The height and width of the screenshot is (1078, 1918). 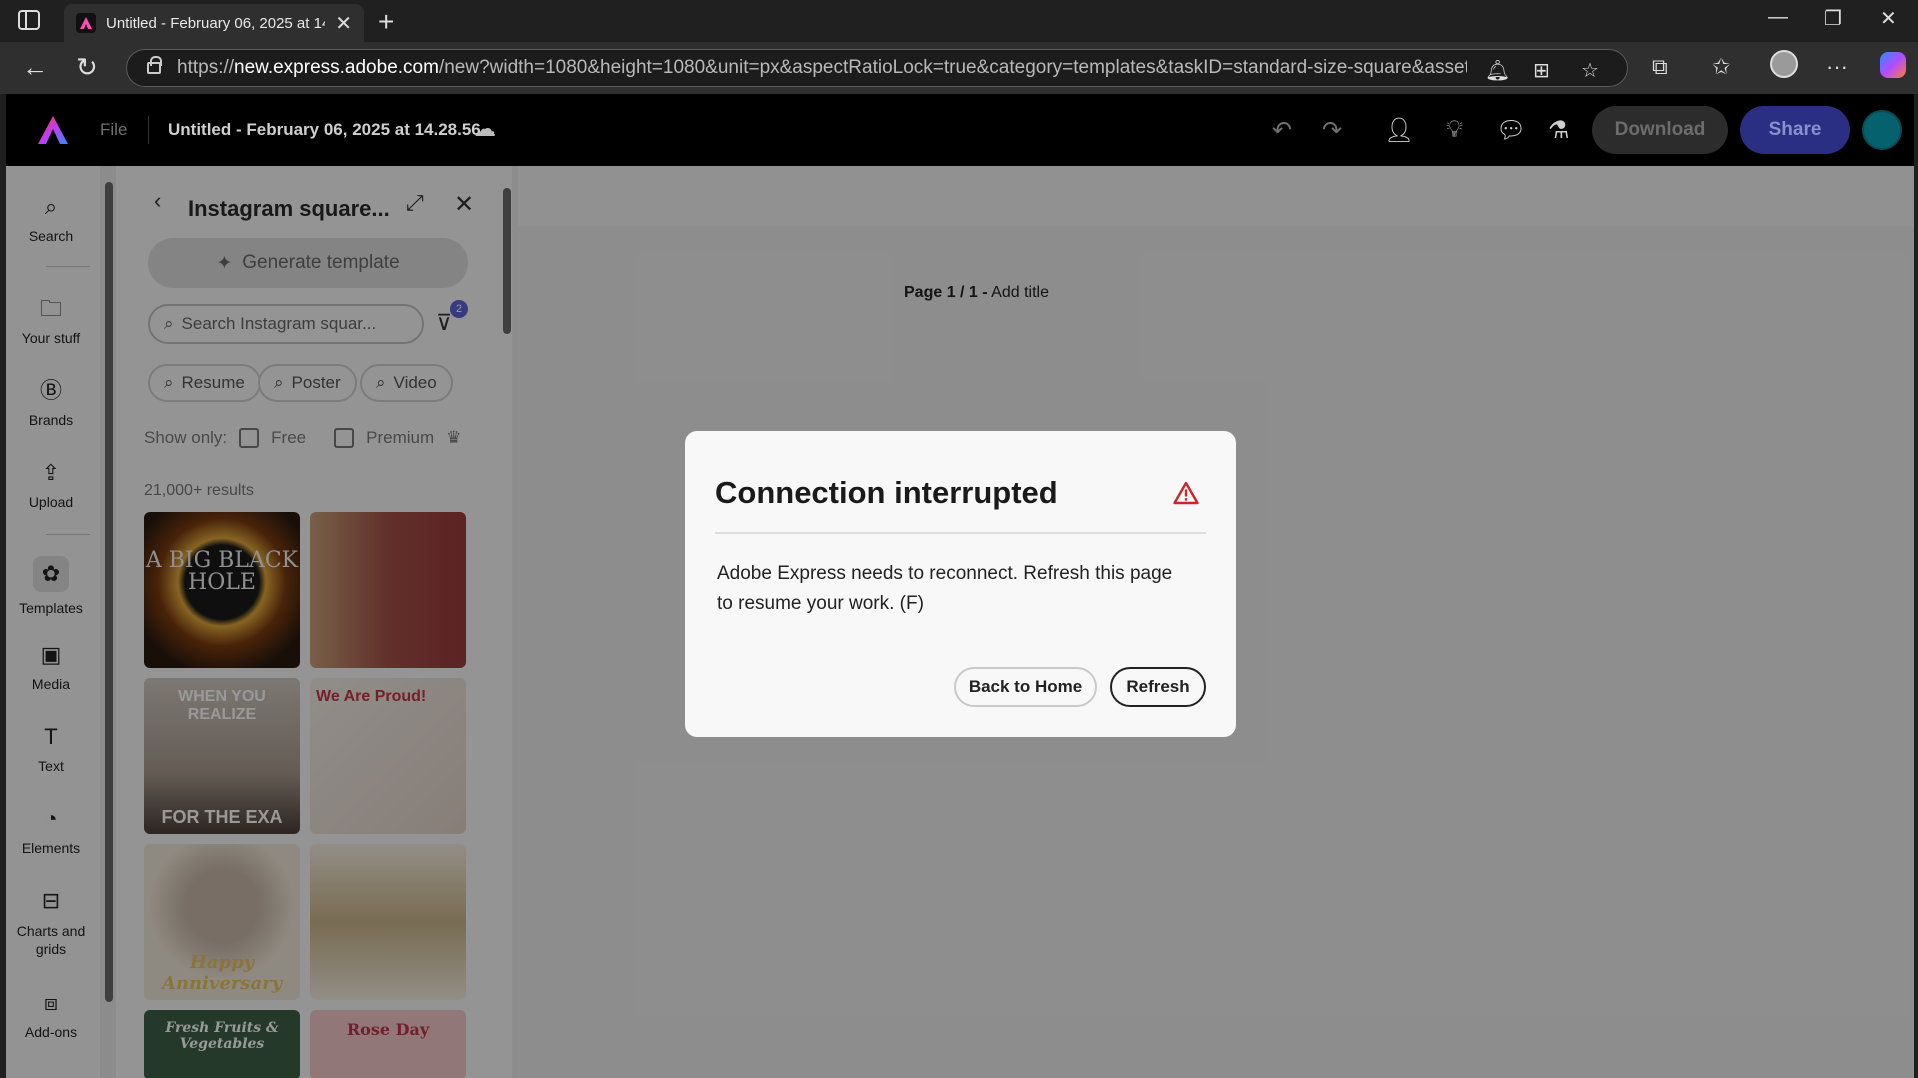 I want to click on back-to-home-button: Back to Home, so click(x=1025, y=687).